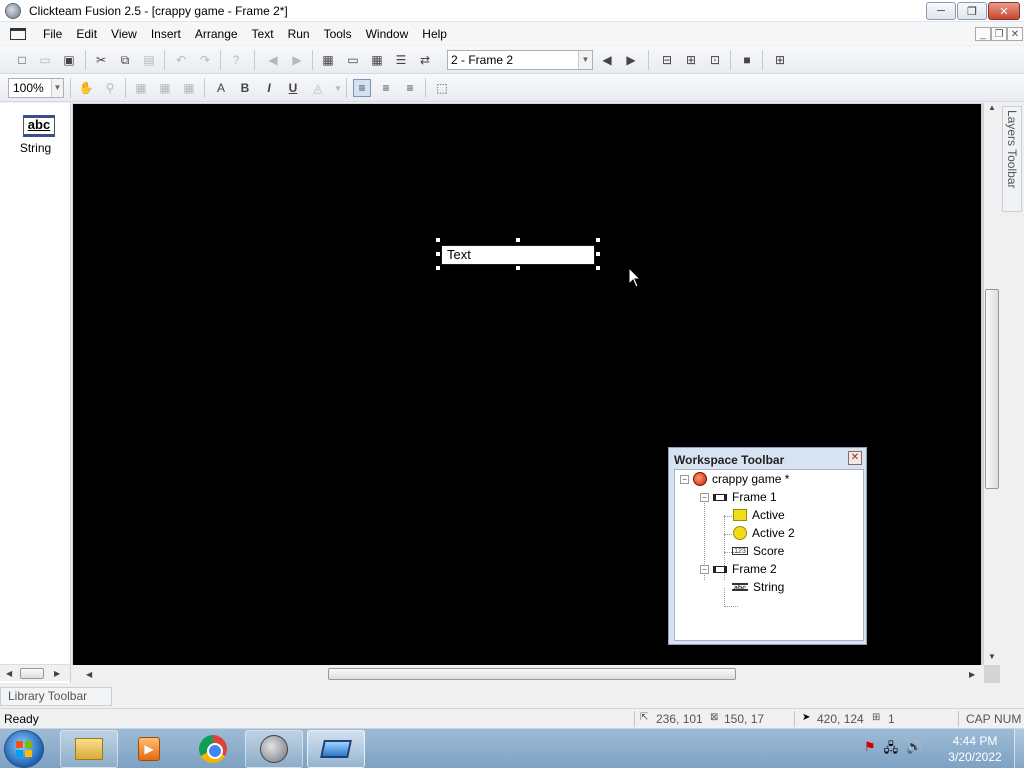  Describe the element at coordinates (999, 34) in the screenshot. I see `mdi-restore-button: ❐` at that location.